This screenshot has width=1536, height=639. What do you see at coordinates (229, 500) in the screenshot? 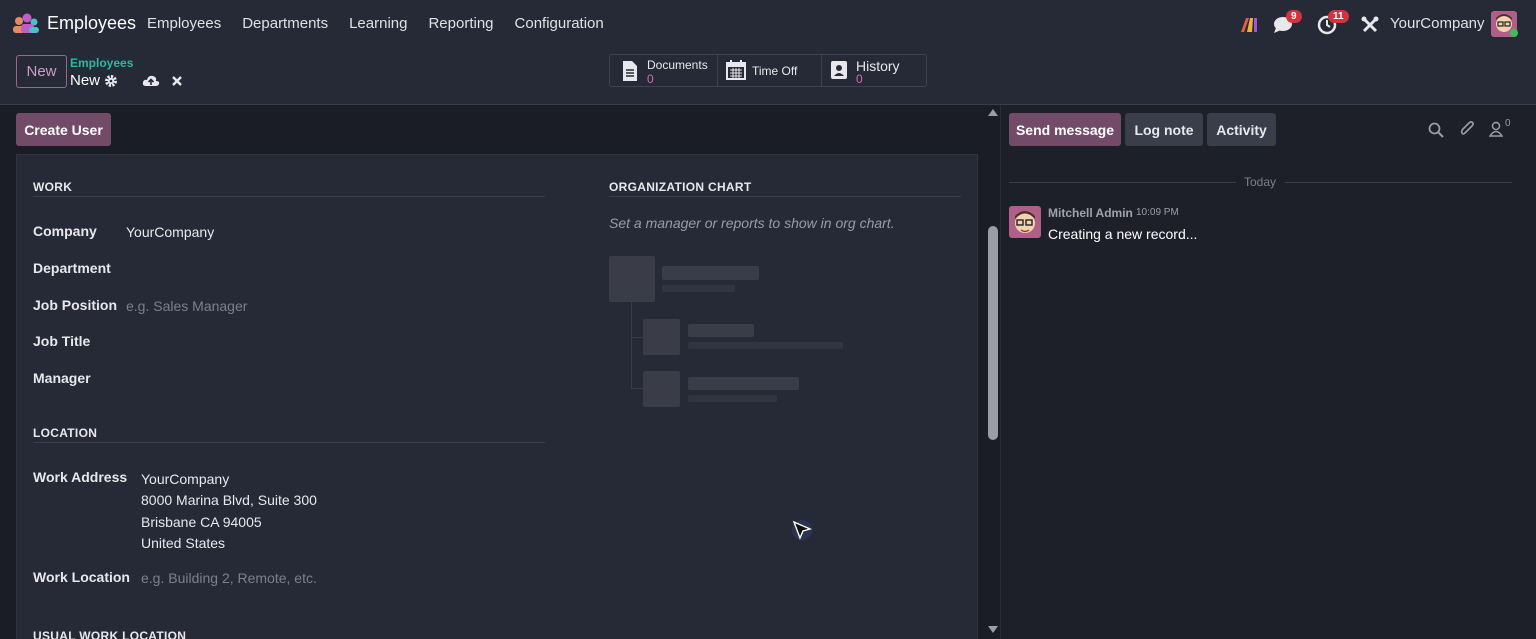
I see `address-line: 8000 Marina Blvd, Suite 300` at bounding box center [229, 500].